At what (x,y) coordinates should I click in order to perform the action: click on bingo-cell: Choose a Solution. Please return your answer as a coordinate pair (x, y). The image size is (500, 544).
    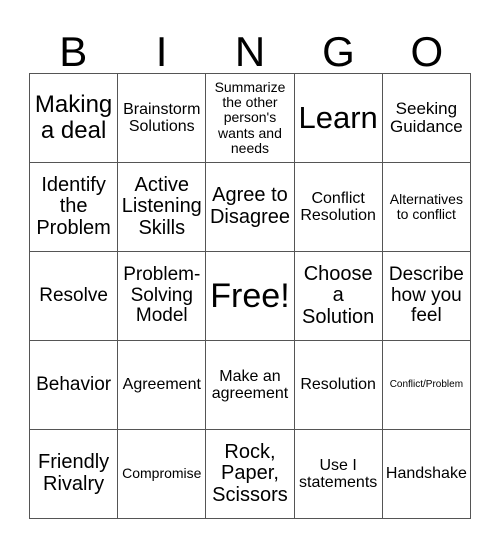
    Looking at the image, I should click on (338, 296).